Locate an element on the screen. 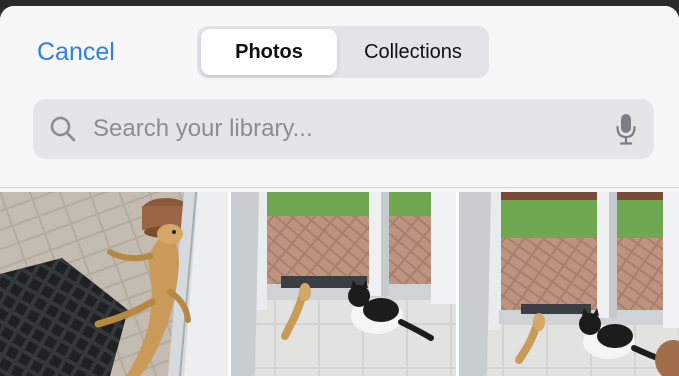 This screenshot has width=679, height=376. tab-collections: Collections is located at coordinates (413, 52).